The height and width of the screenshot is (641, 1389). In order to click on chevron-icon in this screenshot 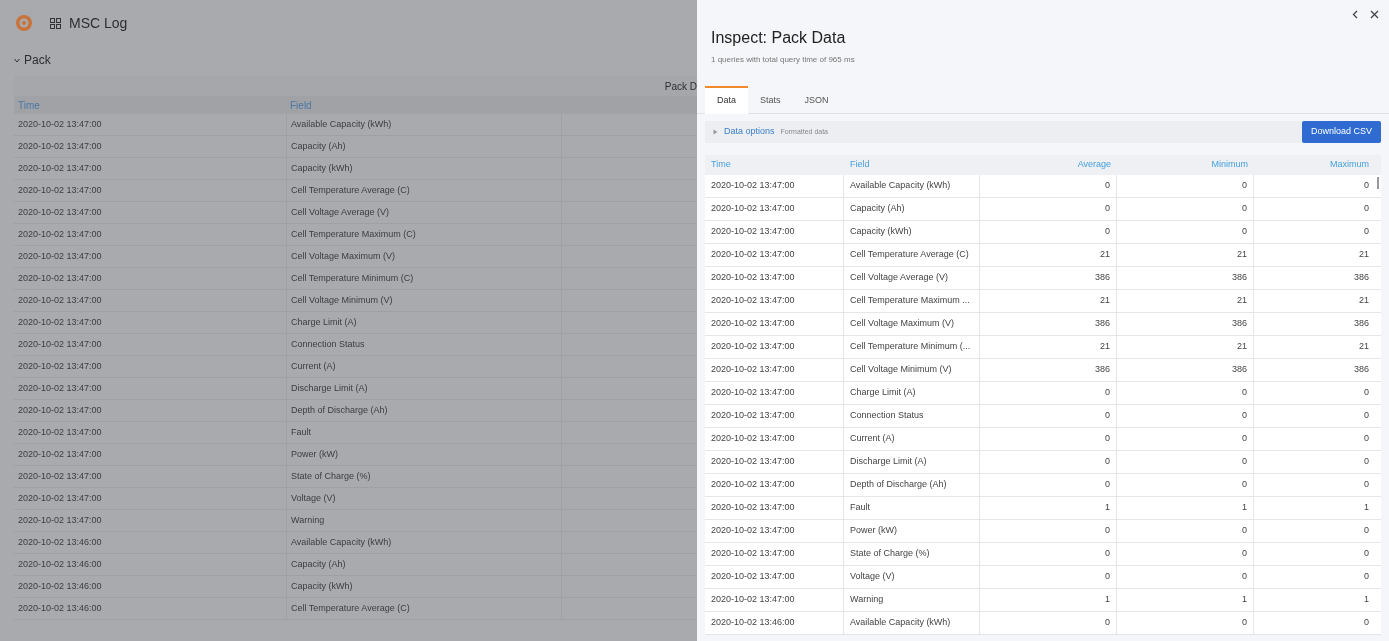, I will do `click(17, 60)`.